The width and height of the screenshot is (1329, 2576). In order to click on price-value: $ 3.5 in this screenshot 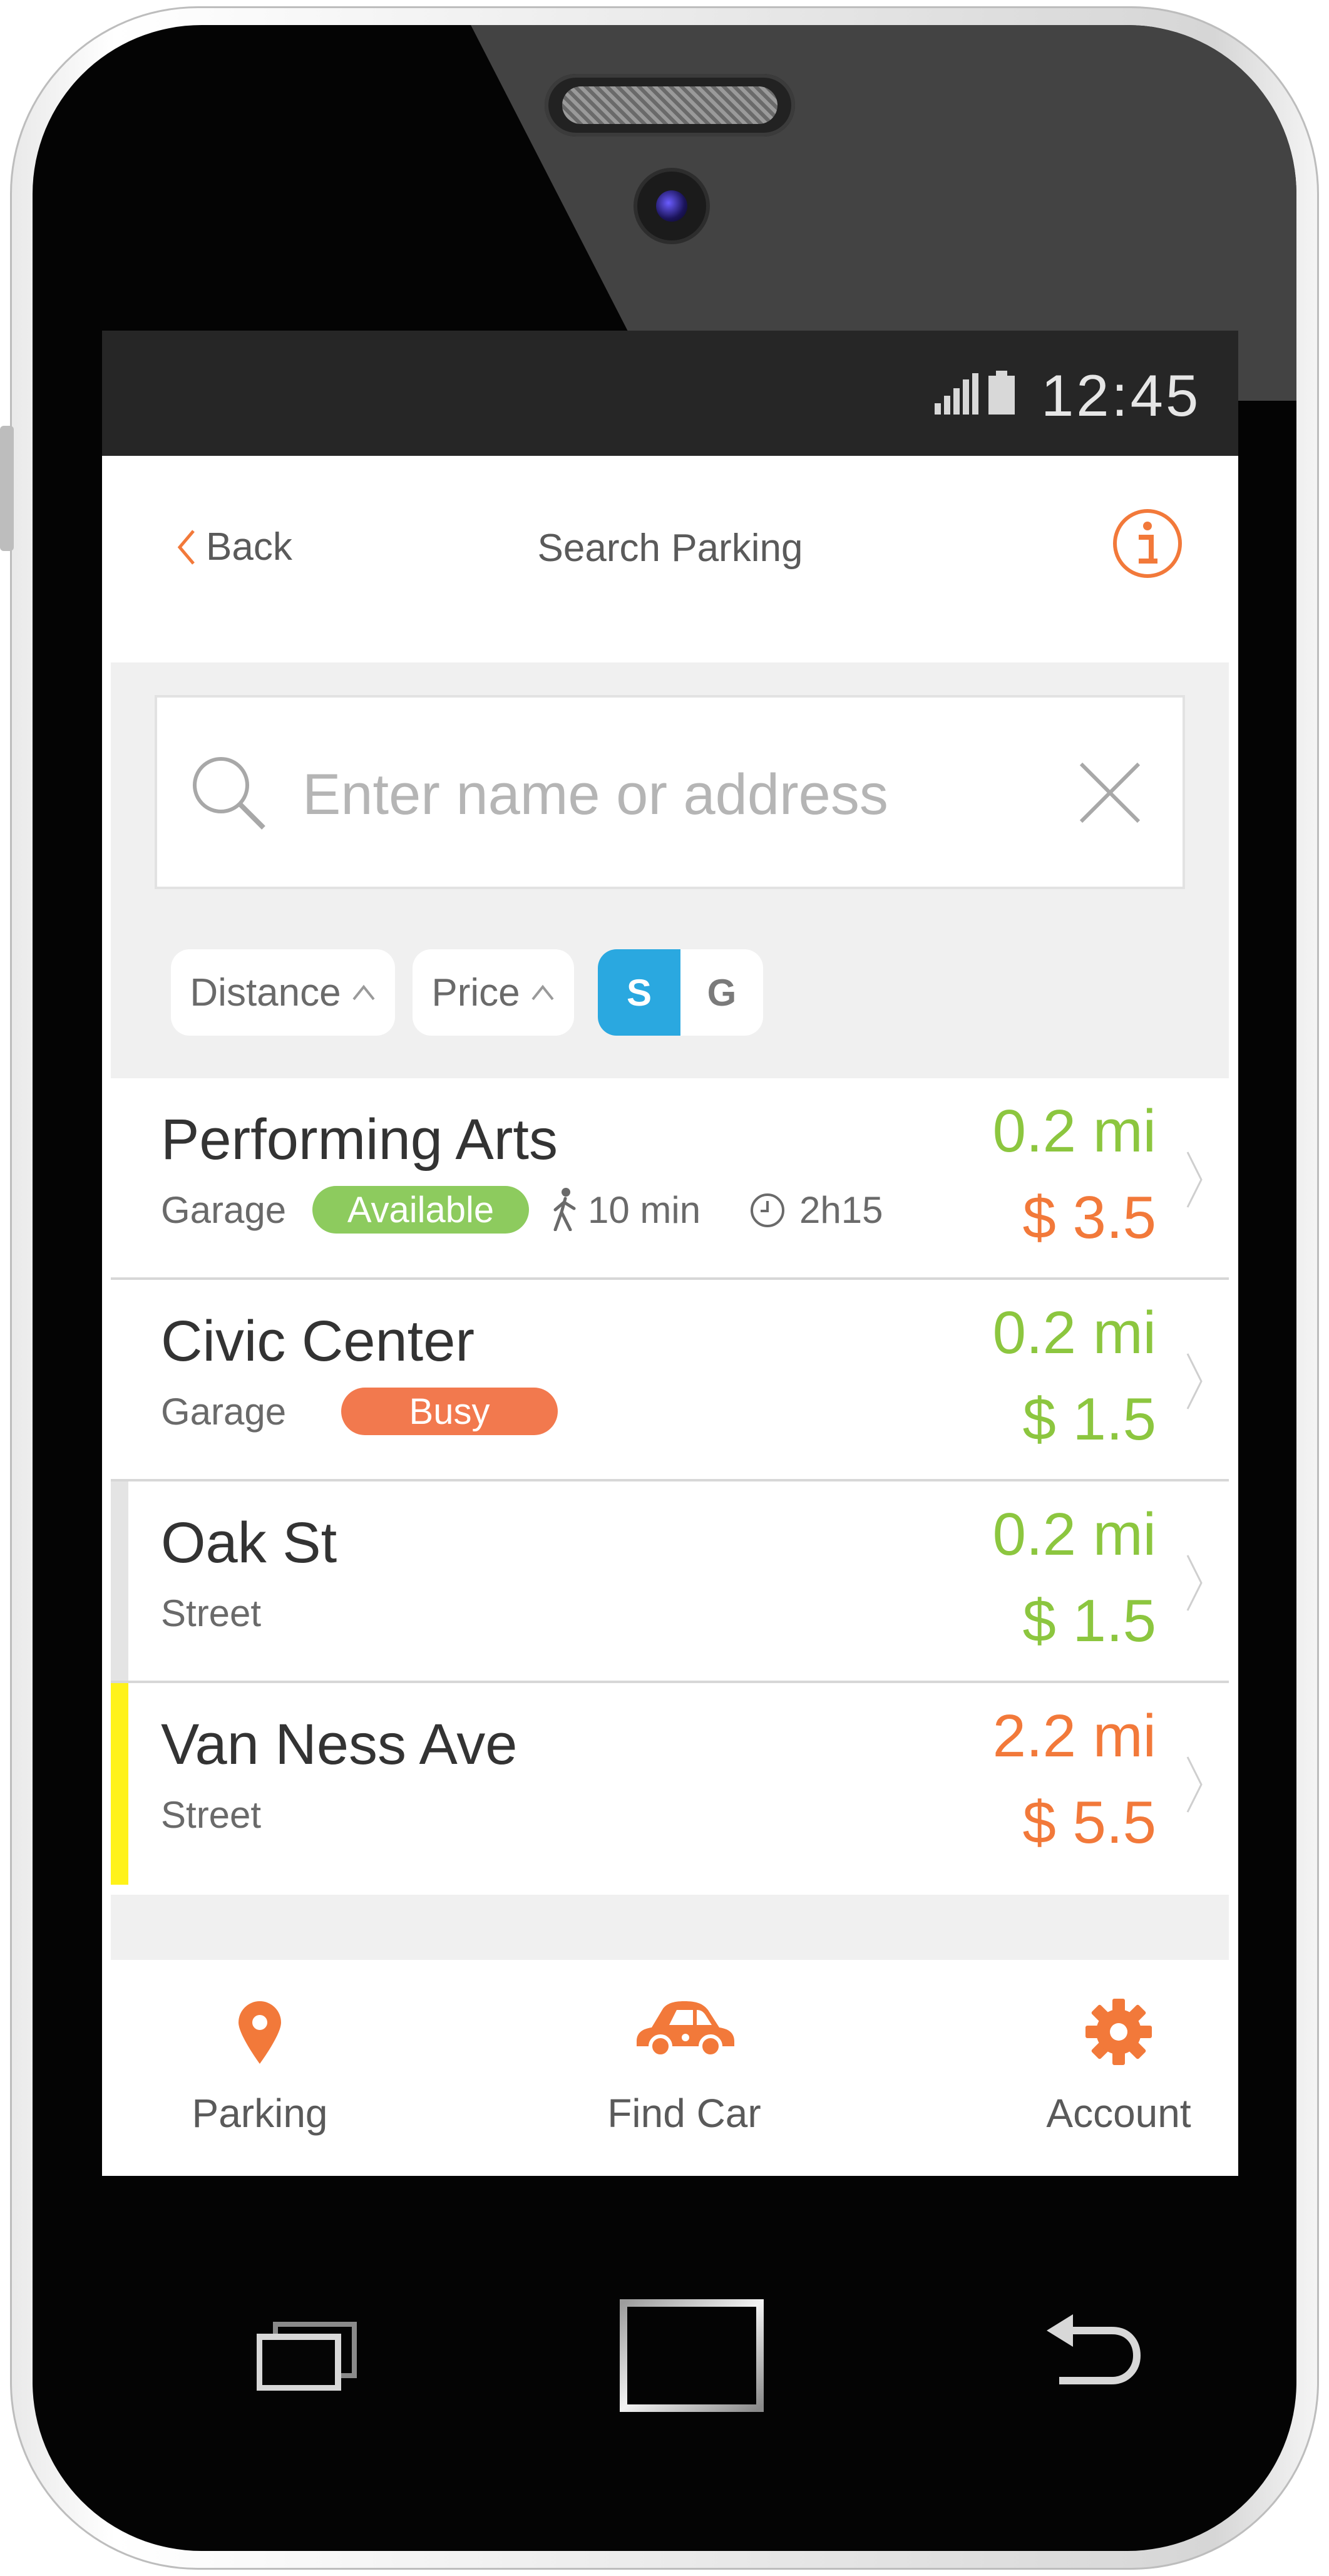, I will do `click(1089, 1217)`.